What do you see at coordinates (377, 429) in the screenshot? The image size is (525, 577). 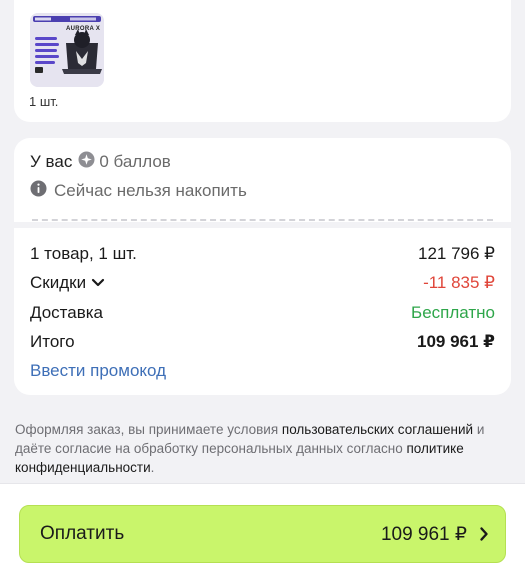 I see `user-agreements-link: пользовательских соглашений` at bounding box center [377, 429].